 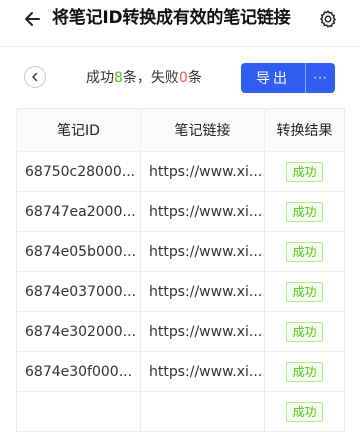 I want to click on note-link-cell, so click(x=202, y=411).